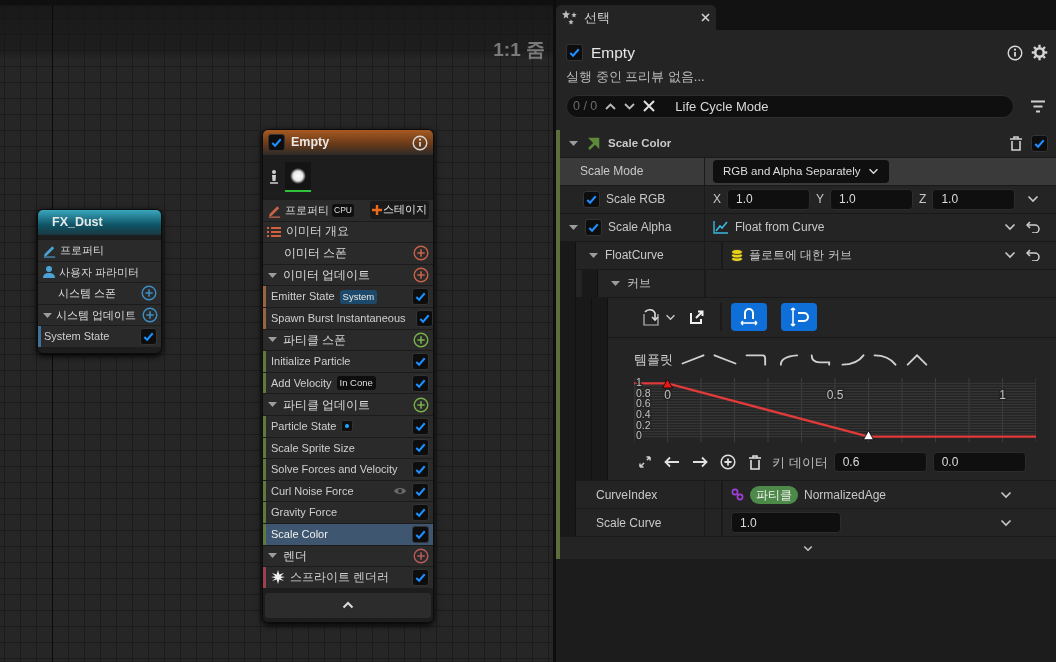  What do you see at coordinates (348, 361) in the screenshot?
I see `module-row: Initialize Particle` at bounding box center [348, 361].